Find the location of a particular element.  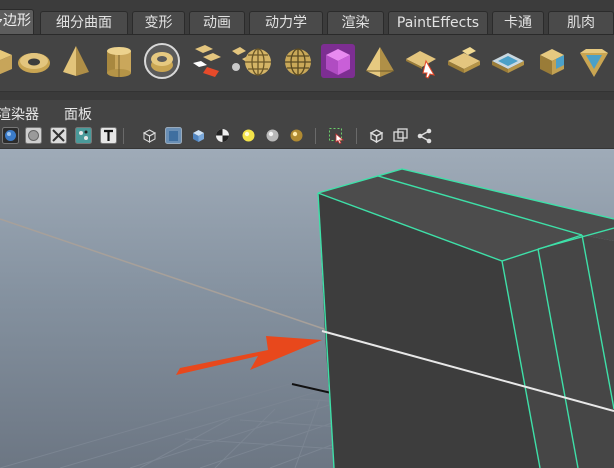

share-nodes-icon is located at coordinates (424, 135).